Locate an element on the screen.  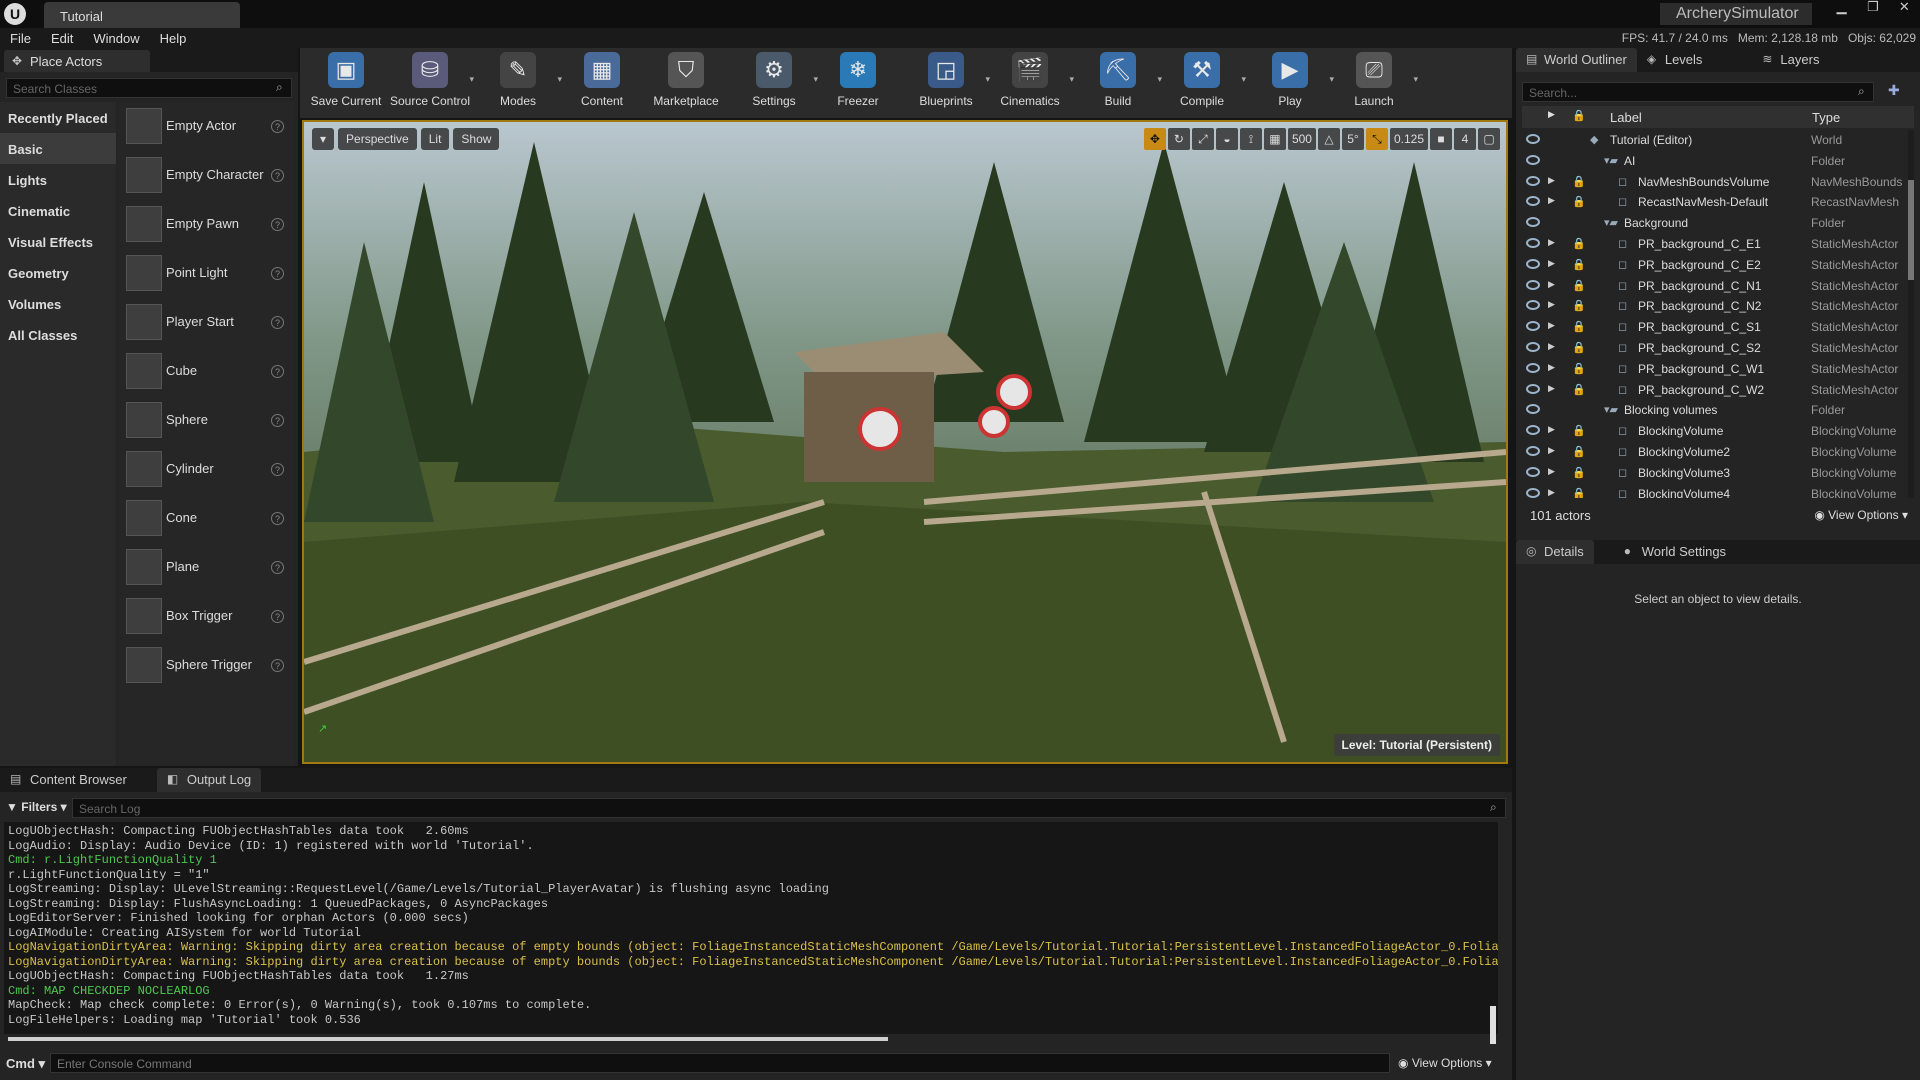
freezer-button: ❄ Freezer is located at coordinates (858, 81).